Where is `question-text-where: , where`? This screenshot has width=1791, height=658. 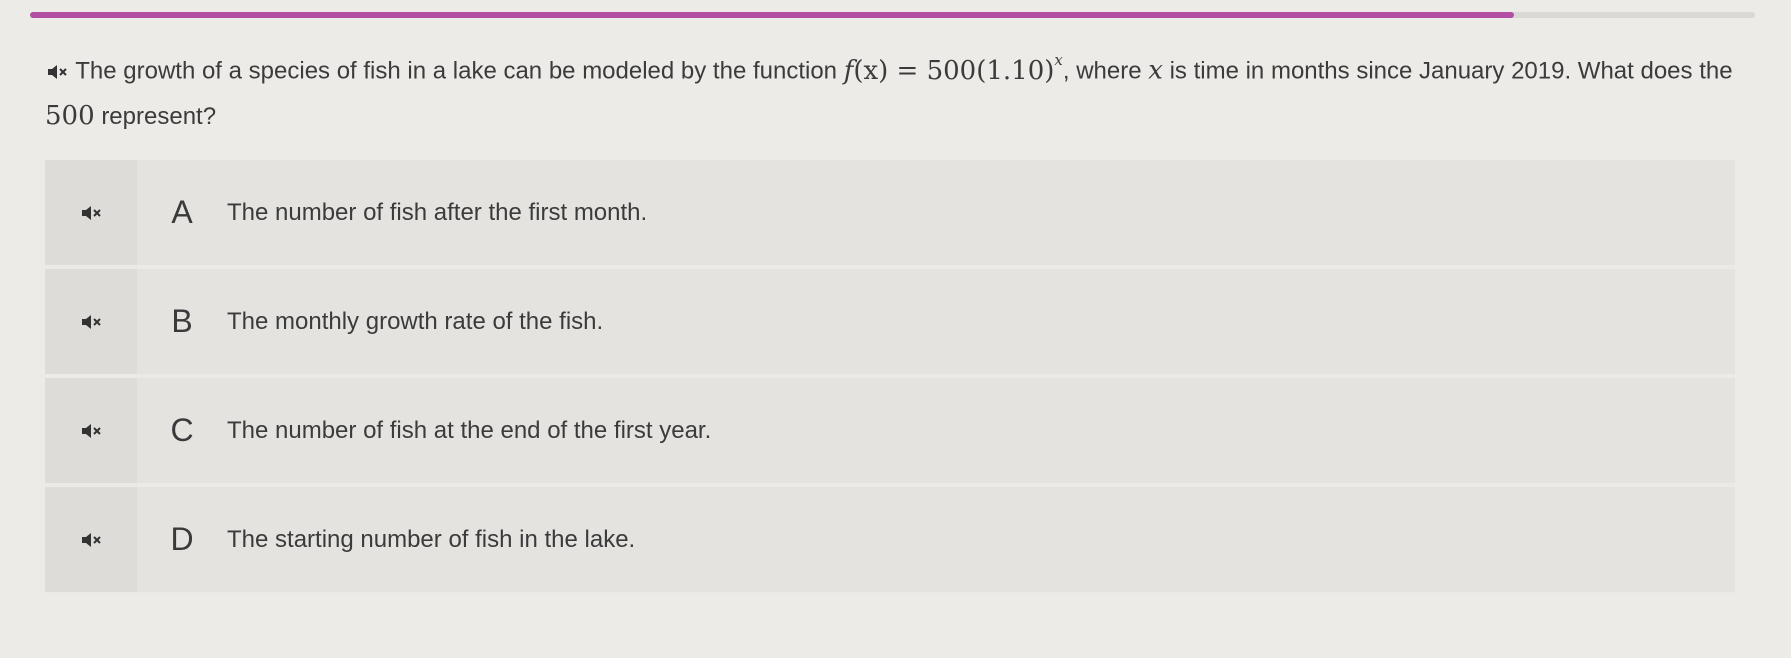
question-text-where: , where is located at coordinates (1102, 71).